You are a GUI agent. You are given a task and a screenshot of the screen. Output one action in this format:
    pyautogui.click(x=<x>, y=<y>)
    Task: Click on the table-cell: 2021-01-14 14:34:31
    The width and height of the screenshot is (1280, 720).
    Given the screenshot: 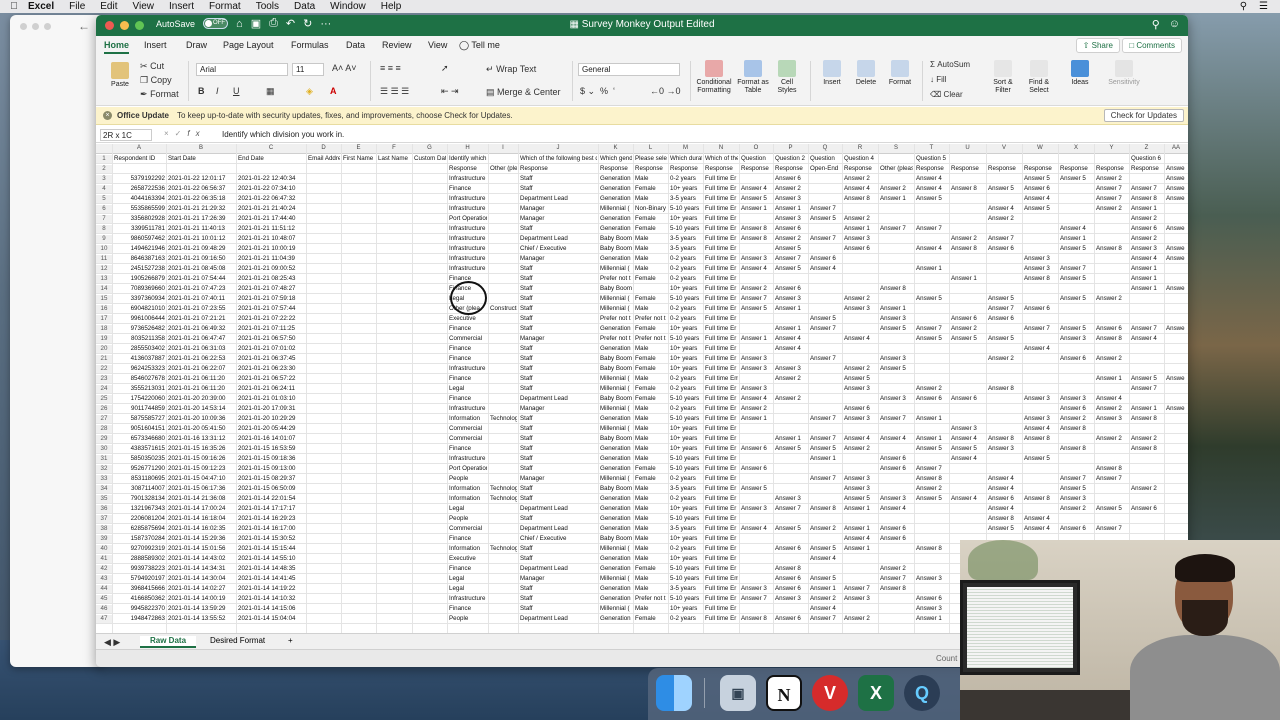 What is the action you would take?
    pyautogui.click(x=201, y=569)
    